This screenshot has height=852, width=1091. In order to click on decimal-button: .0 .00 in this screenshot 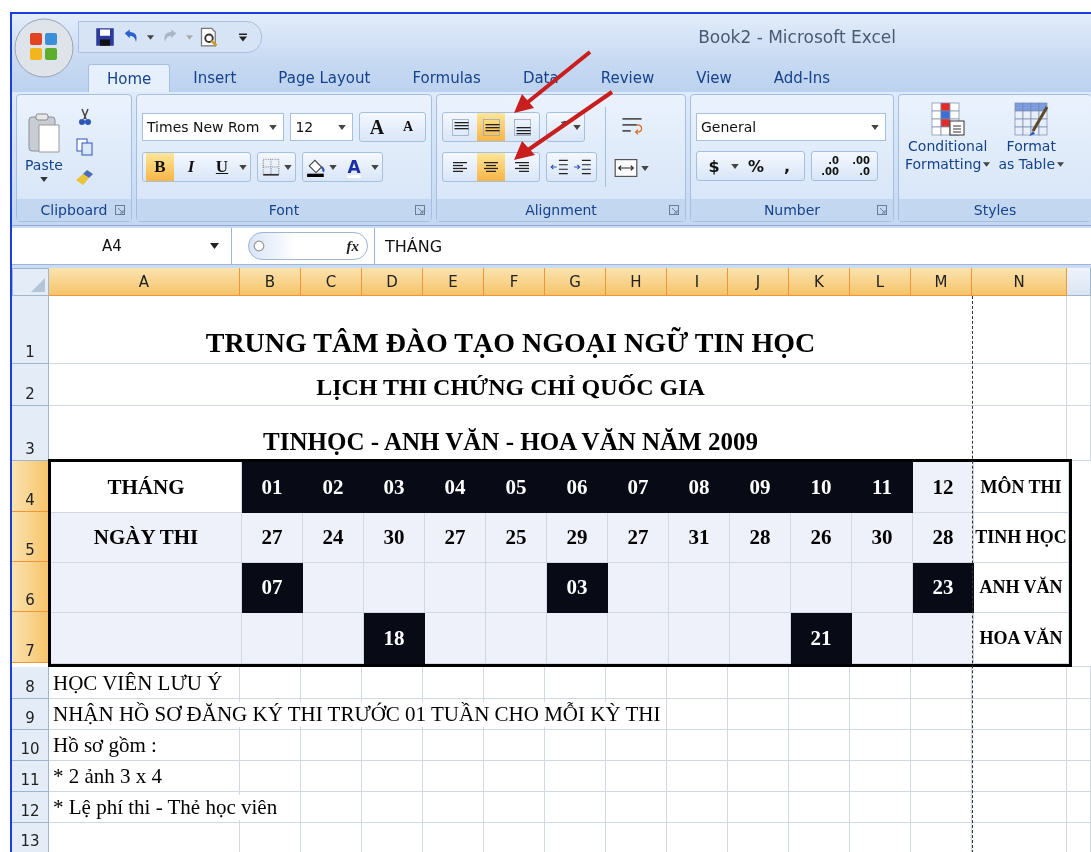, I will do `click(829, 166)`.